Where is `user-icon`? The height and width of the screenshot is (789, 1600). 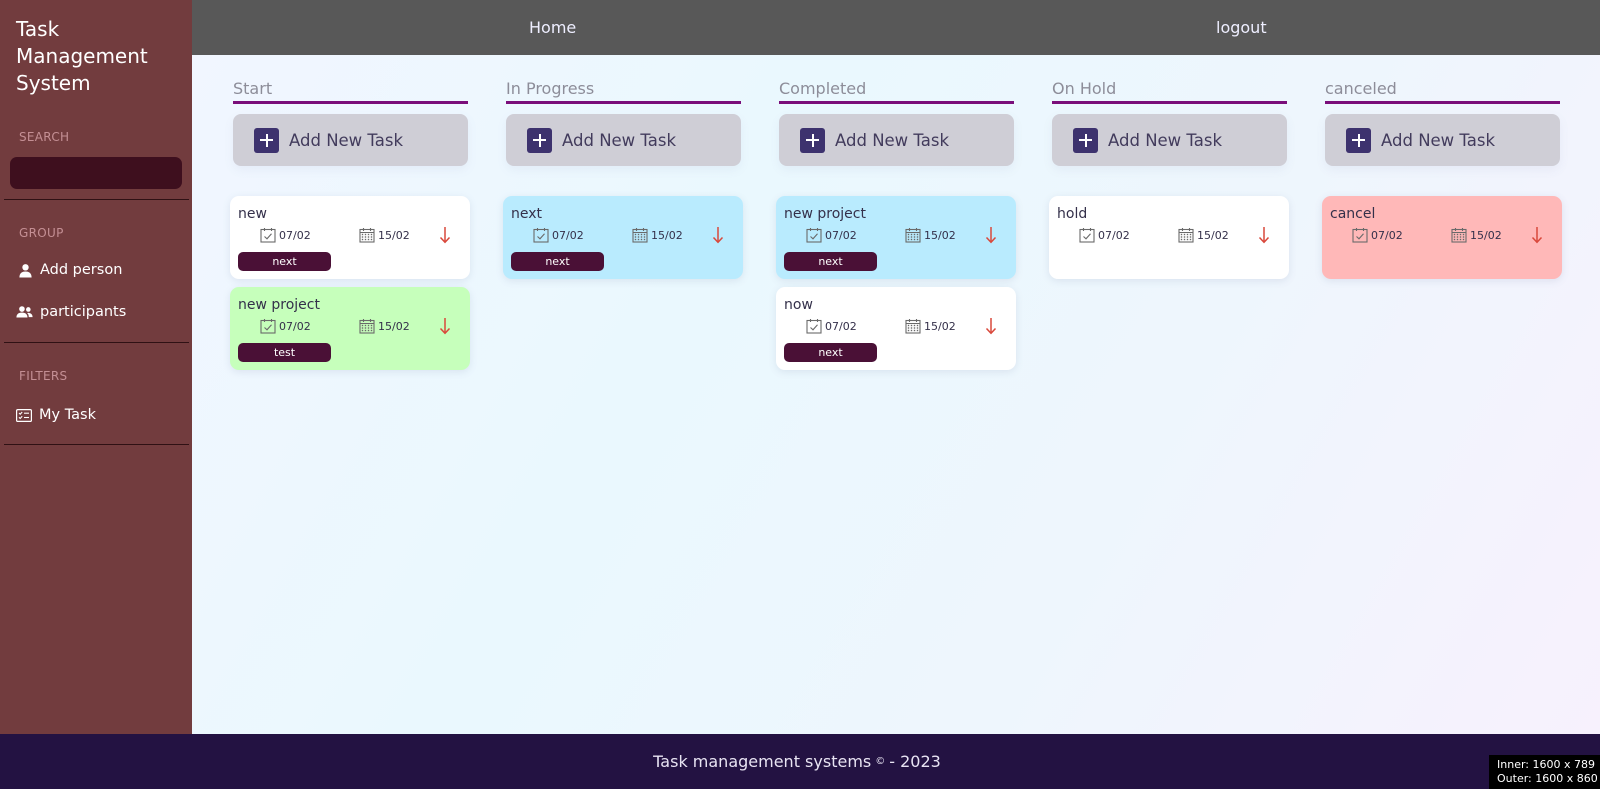 user-icon is located at coordinates (25, 270).